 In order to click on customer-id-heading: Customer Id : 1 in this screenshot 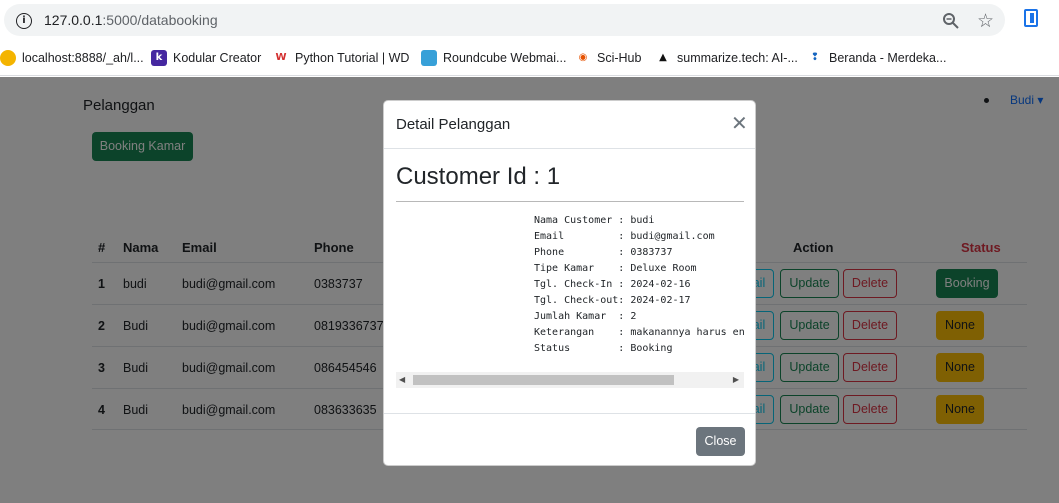, I will do `click(478, 176)`.